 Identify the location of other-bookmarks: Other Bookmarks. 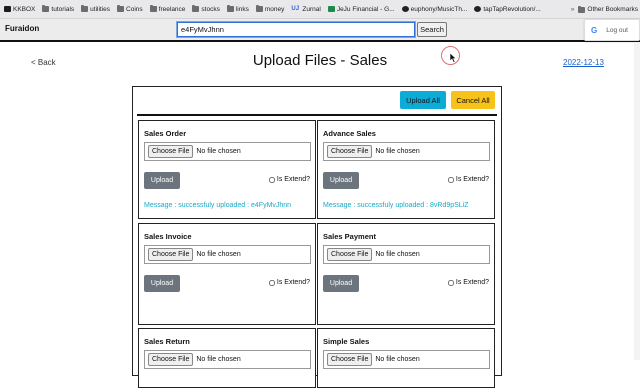
(612, 9).